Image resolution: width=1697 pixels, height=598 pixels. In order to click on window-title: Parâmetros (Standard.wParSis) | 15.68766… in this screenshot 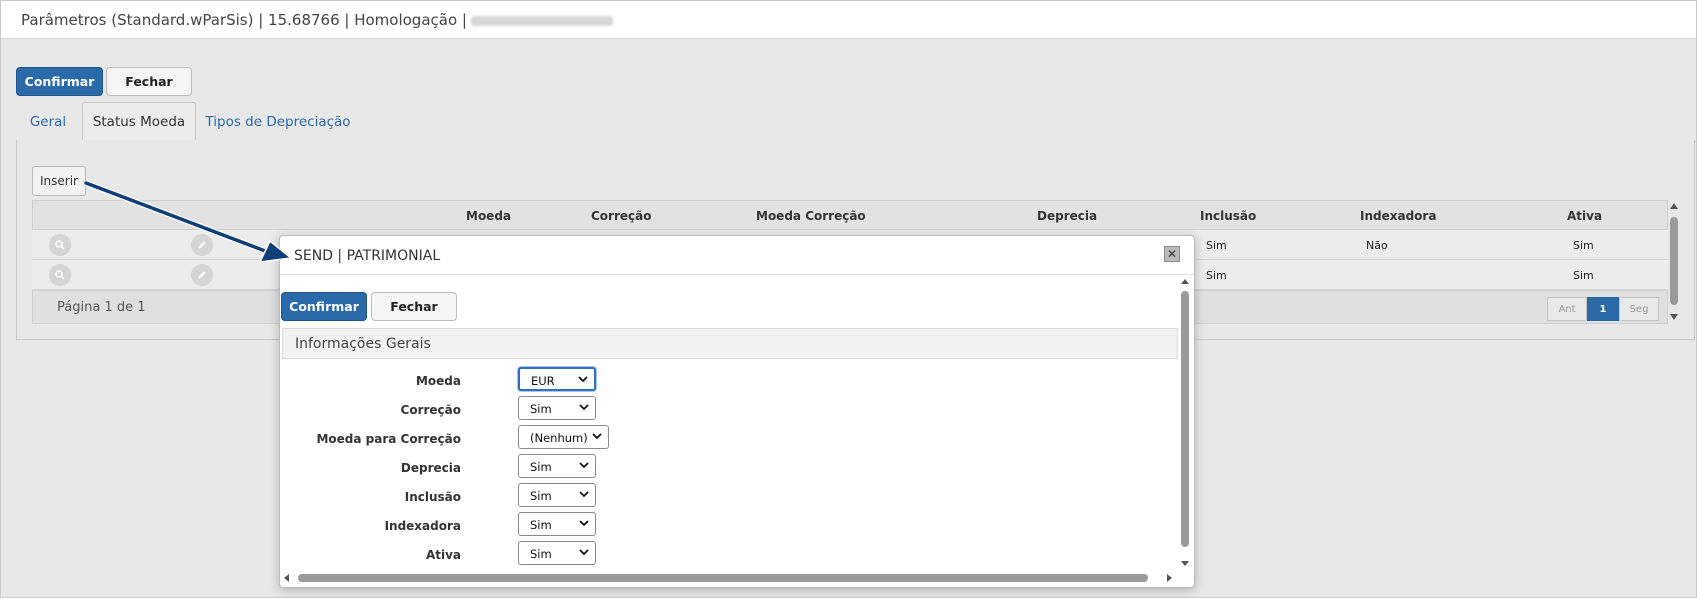, I will do `click(317, 20)`.